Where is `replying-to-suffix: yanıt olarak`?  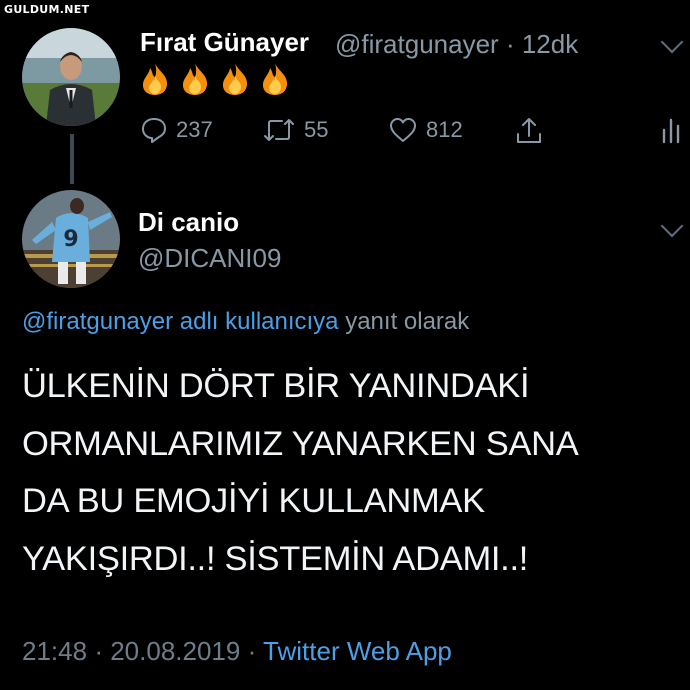 replying-to-suffix: yanıt olarak is located at coordinates (407, 321).